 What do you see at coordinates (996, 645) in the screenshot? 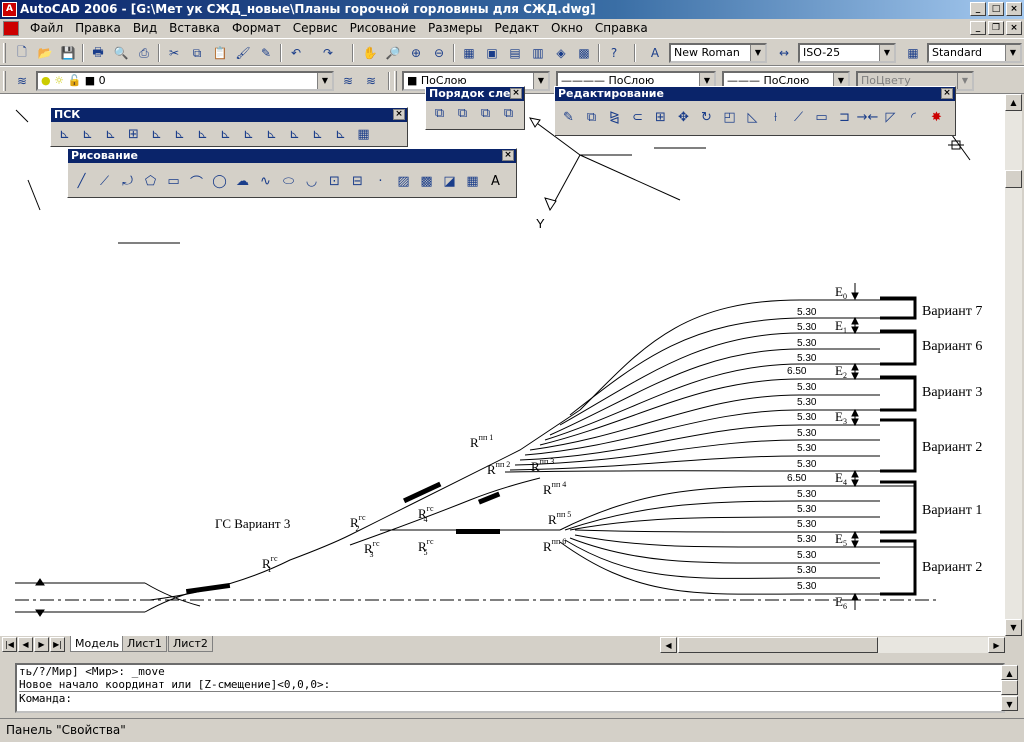
I see `scroll-right-icon: ▶` at bounding box center [996, 645].